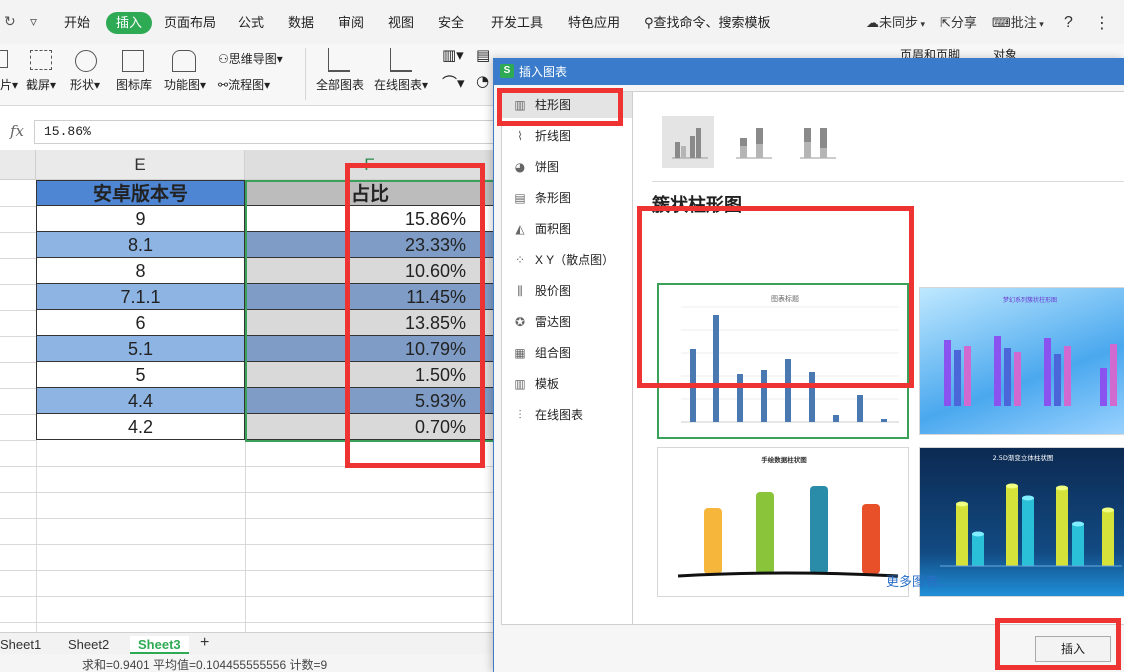 The width and height of the screenshot is (1124, 672). Describe the element at coordinates (10, 22) in the screenshot. I see `redo-icon: ↻` at that location.